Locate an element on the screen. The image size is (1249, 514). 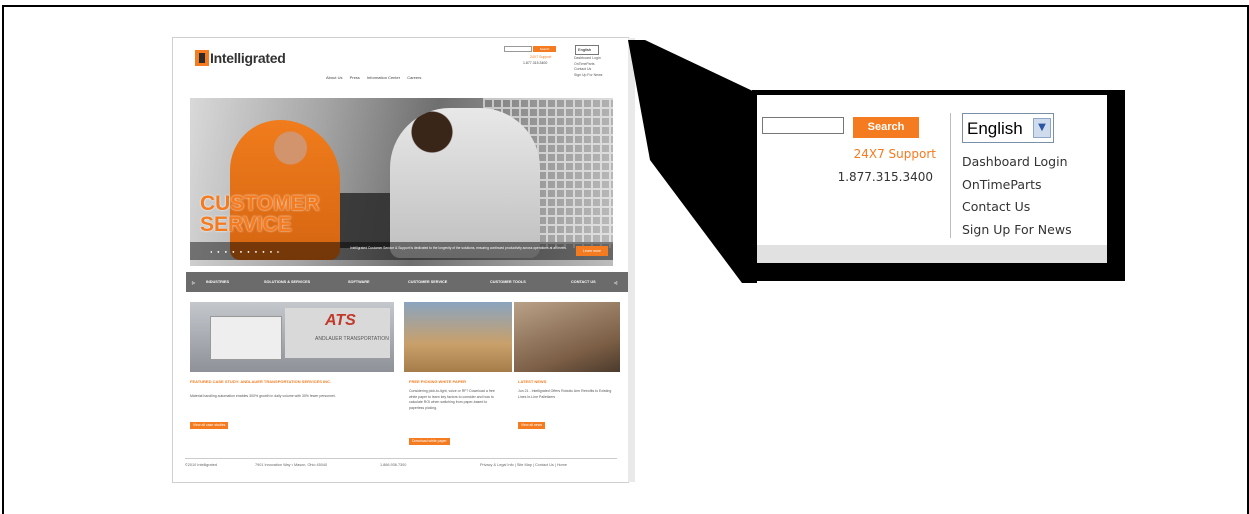
contact-us-link: Contact Us is located at coordinates (1017, 207).